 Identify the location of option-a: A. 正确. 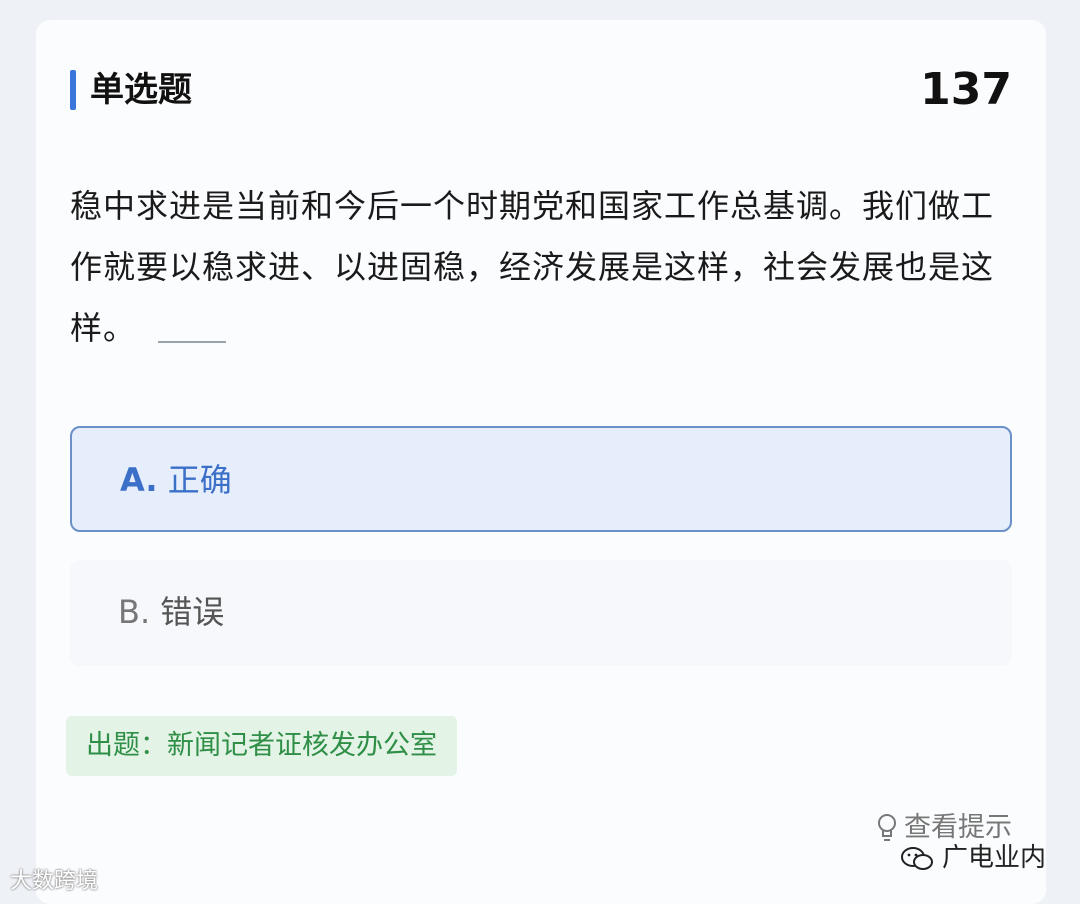
(541, 479).